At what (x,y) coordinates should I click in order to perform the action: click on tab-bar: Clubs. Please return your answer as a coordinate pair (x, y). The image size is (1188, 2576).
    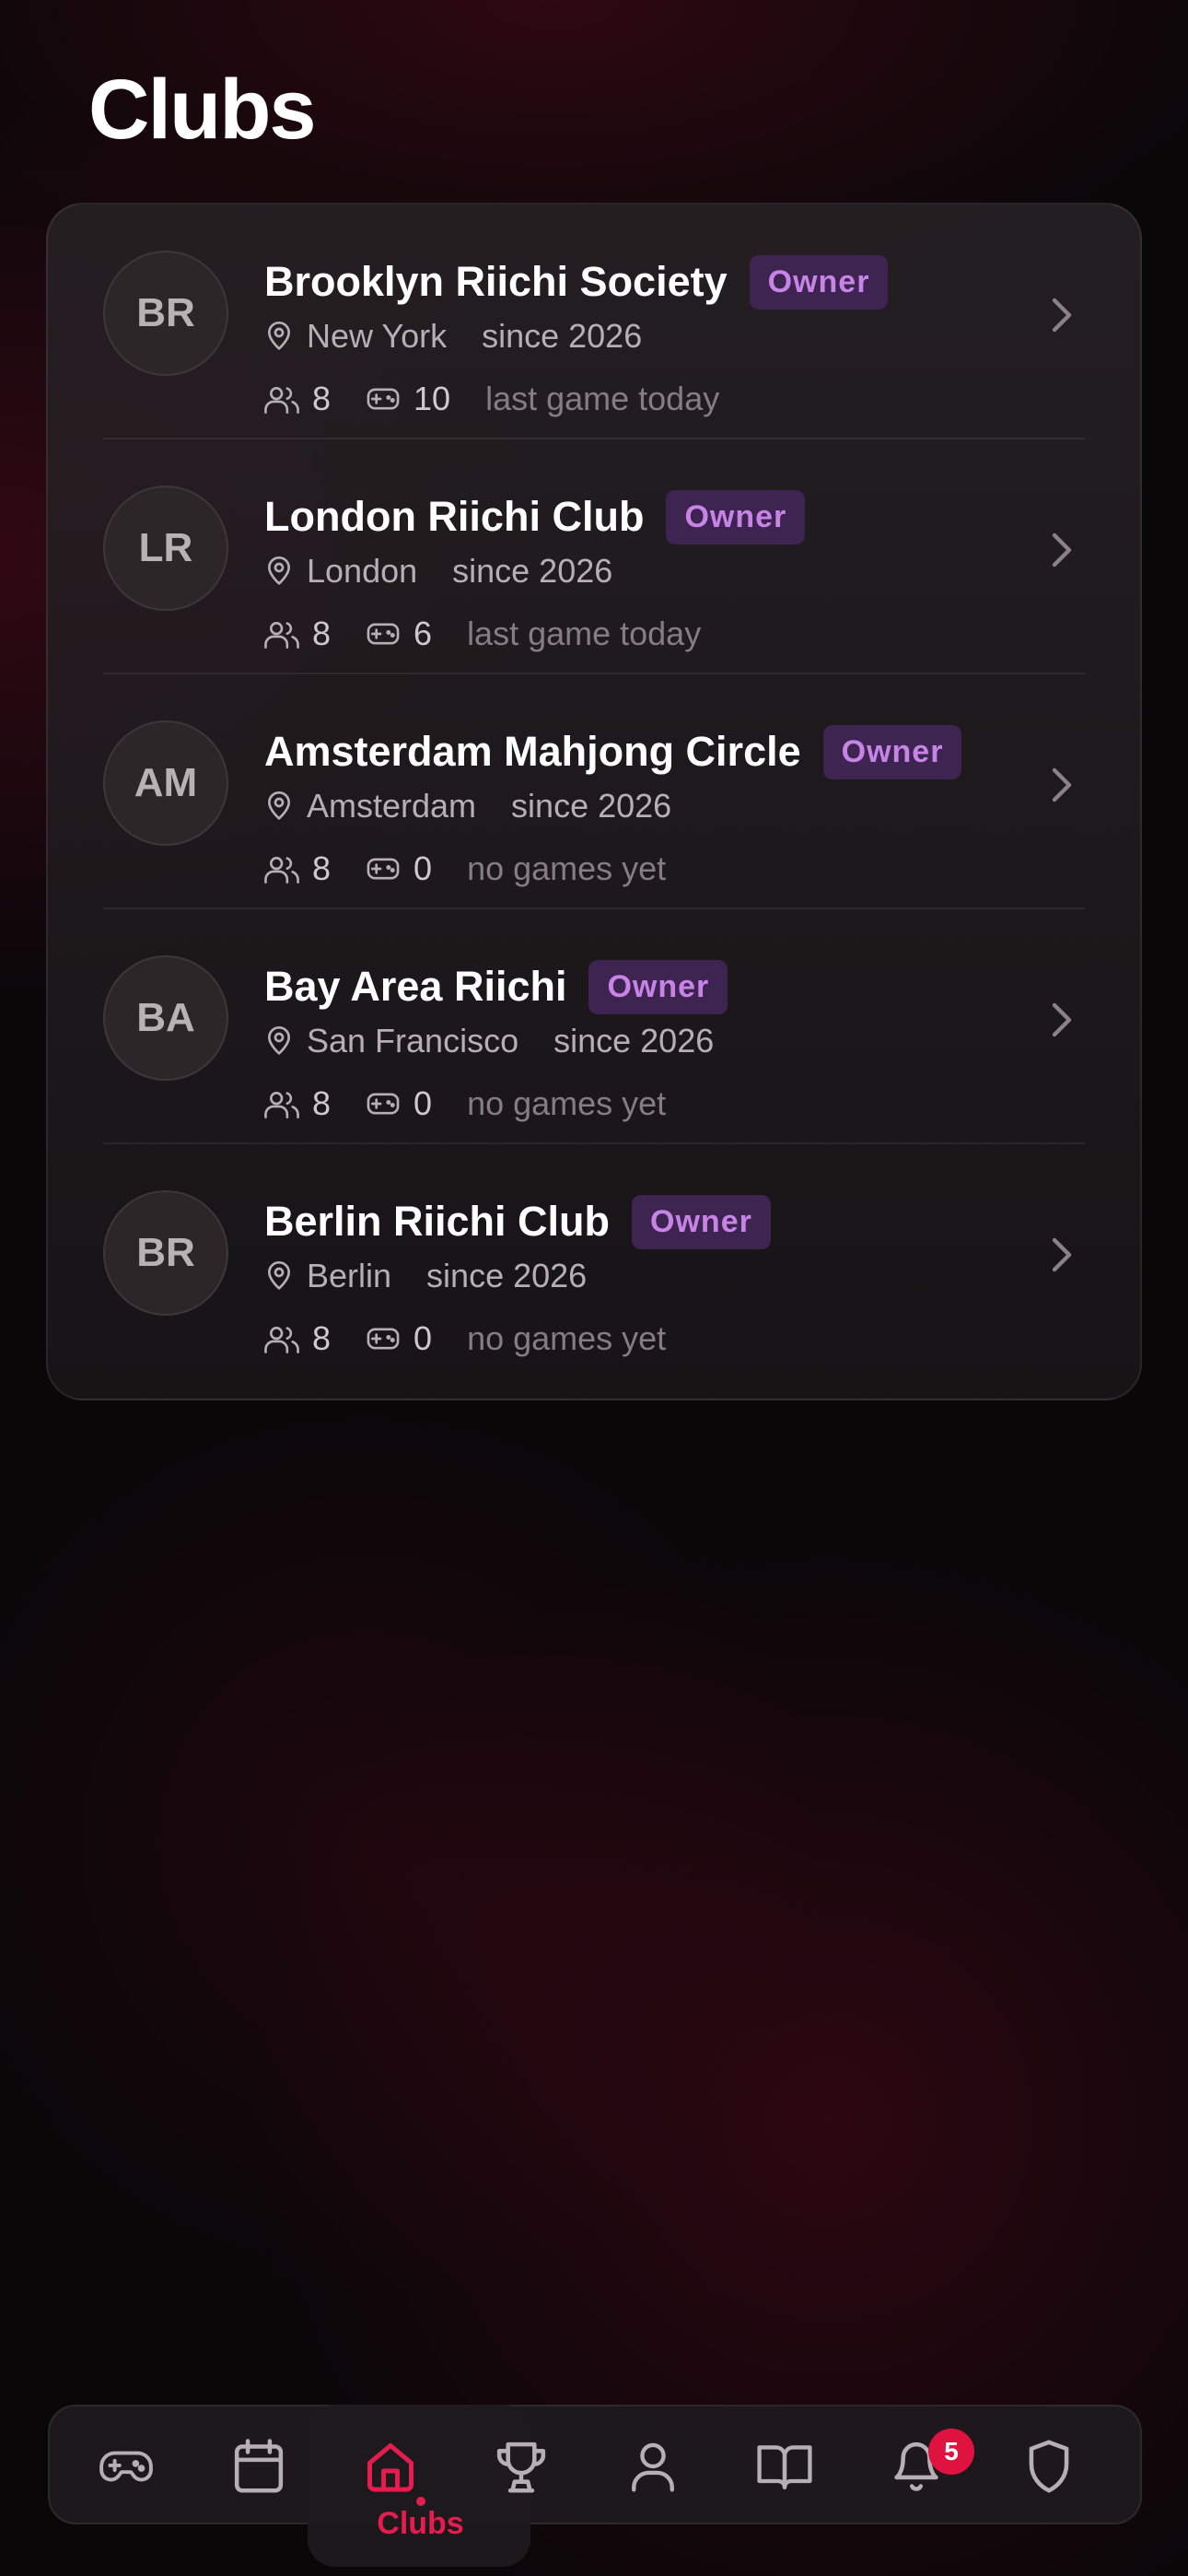
    Looking at the image, I should click on (595, 2486).